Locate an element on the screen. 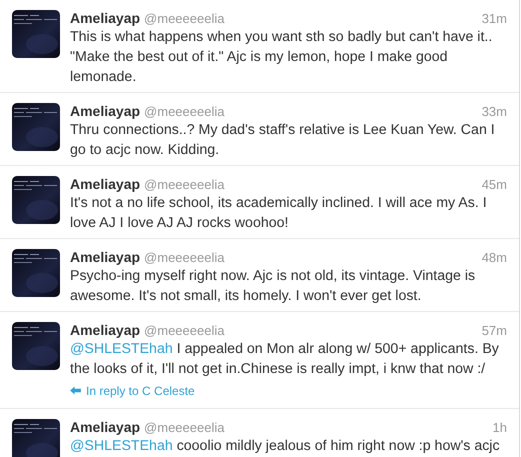  timestamp: 31m is located at coordinates (494, 19).